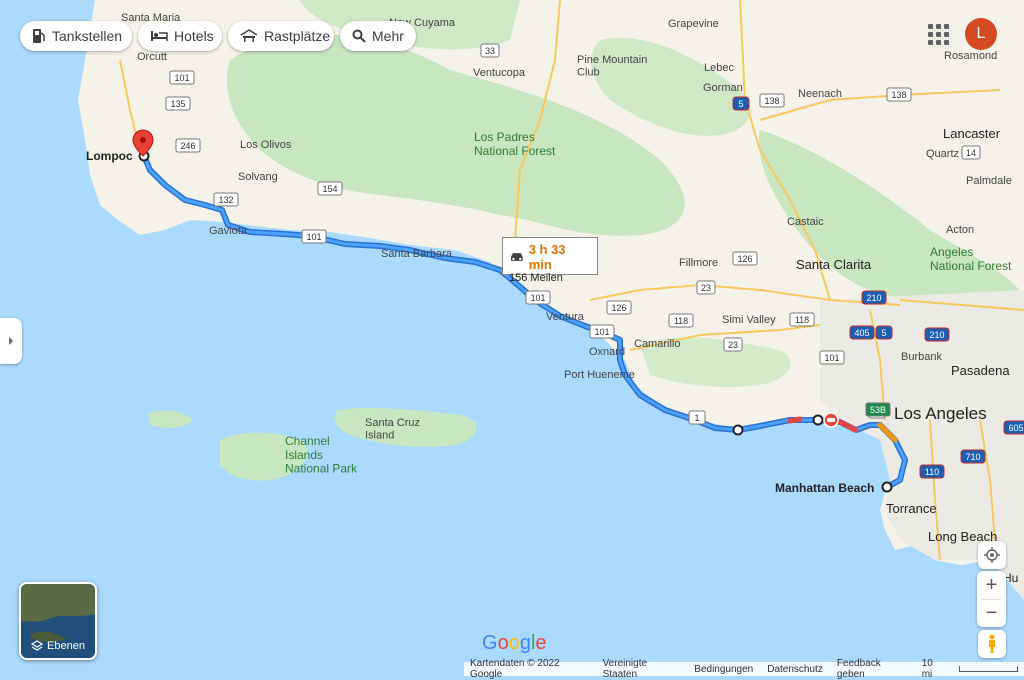 Image resolution: width=1024 pixels, height=680 pixels. I want to click on chip-gas-stations: Tankstellen, so click(76, 36).